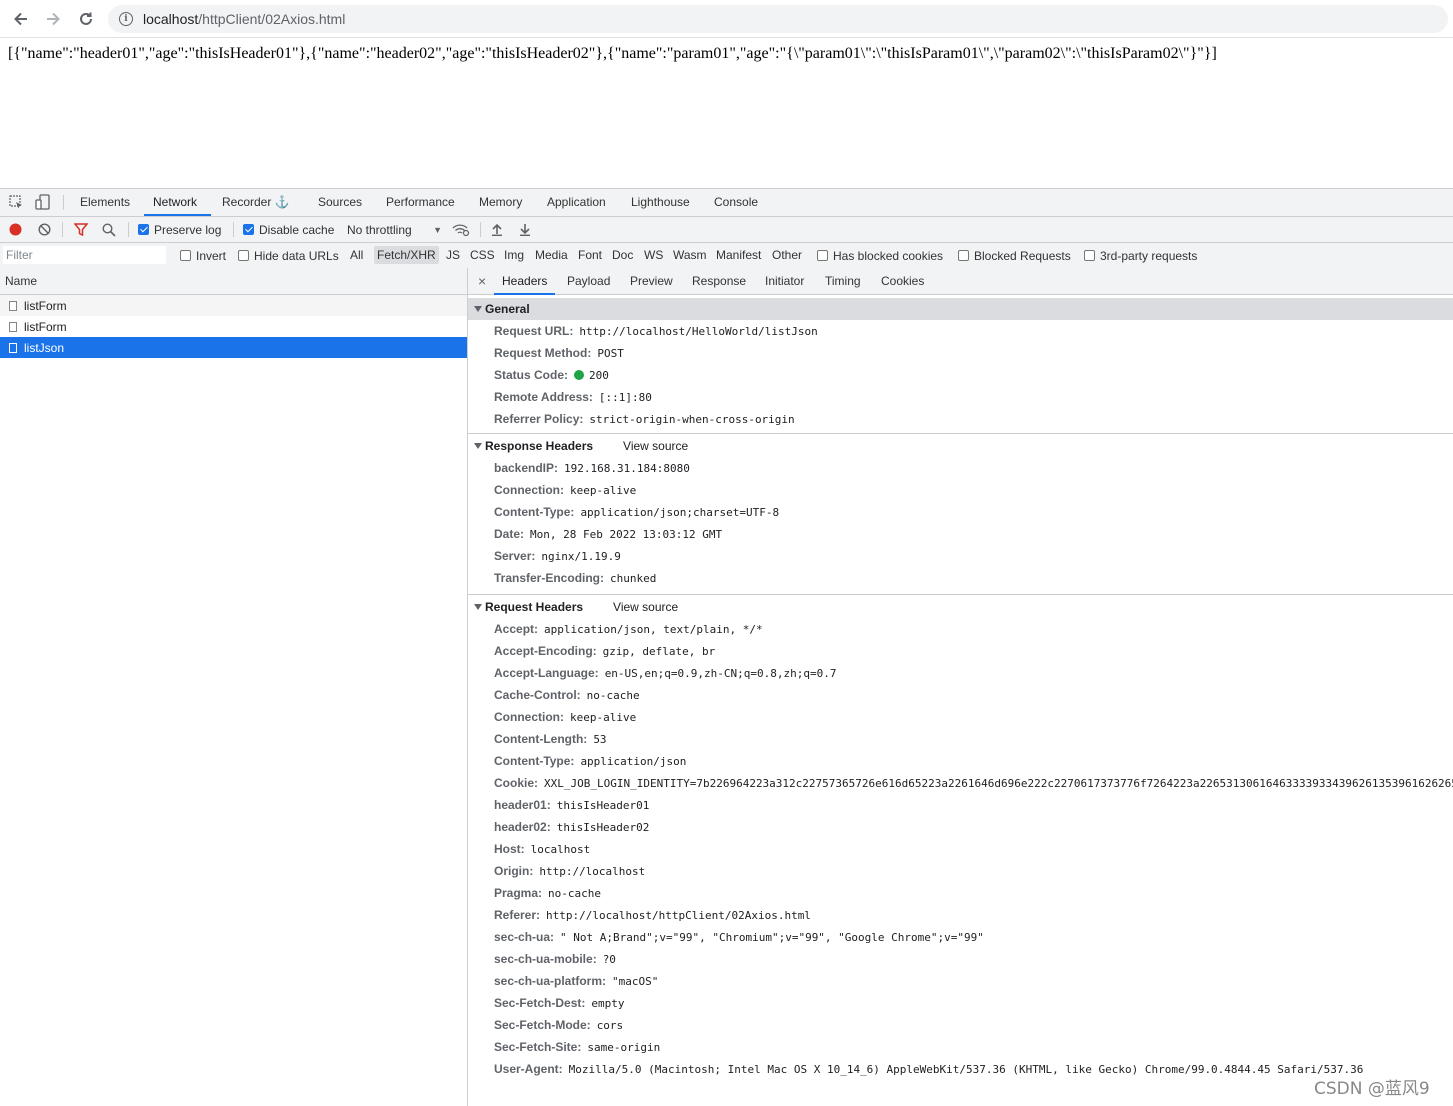  Describe the element at coordinates (603, 490) in the screenshot. I see `header-value: keep-alive` at that location.